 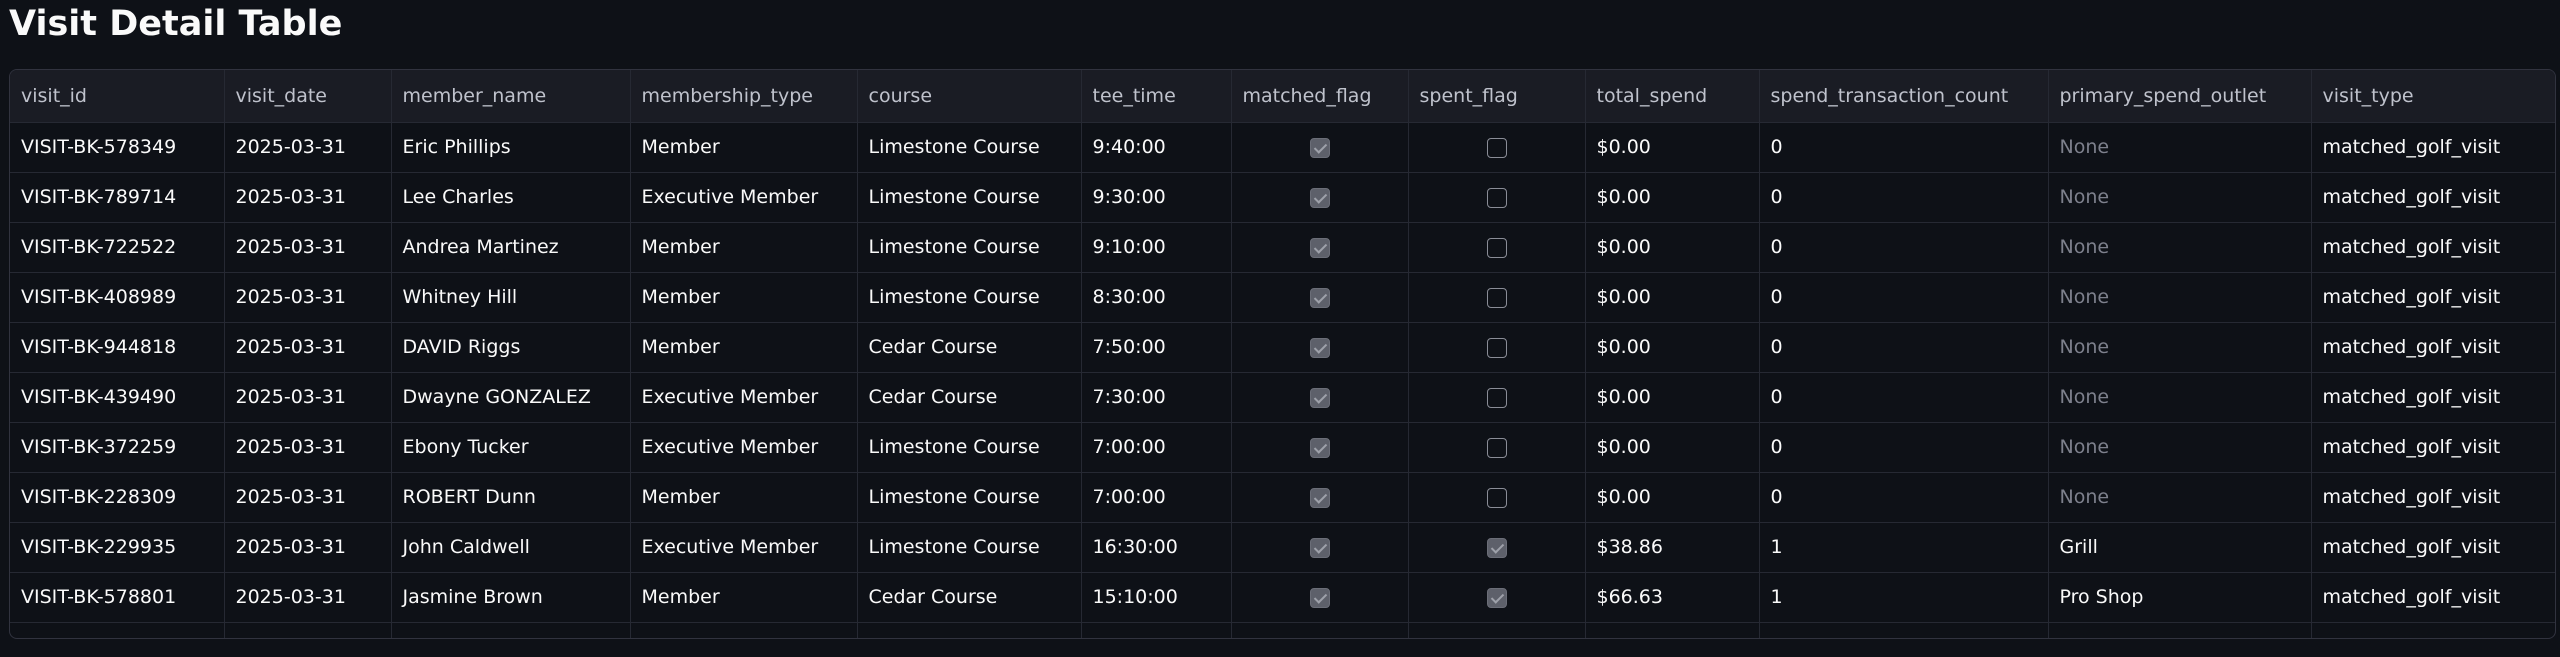 I want to click on cell-course, so click(x=969, y=630).